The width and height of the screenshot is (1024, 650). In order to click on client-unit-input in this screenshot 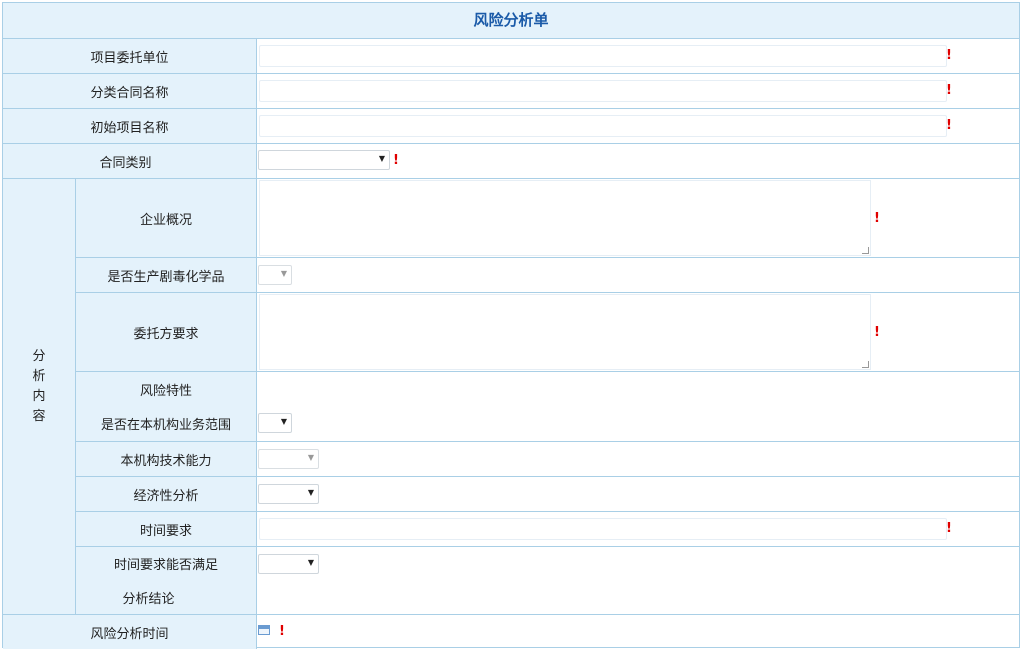, I will do `click(603, 56)`.